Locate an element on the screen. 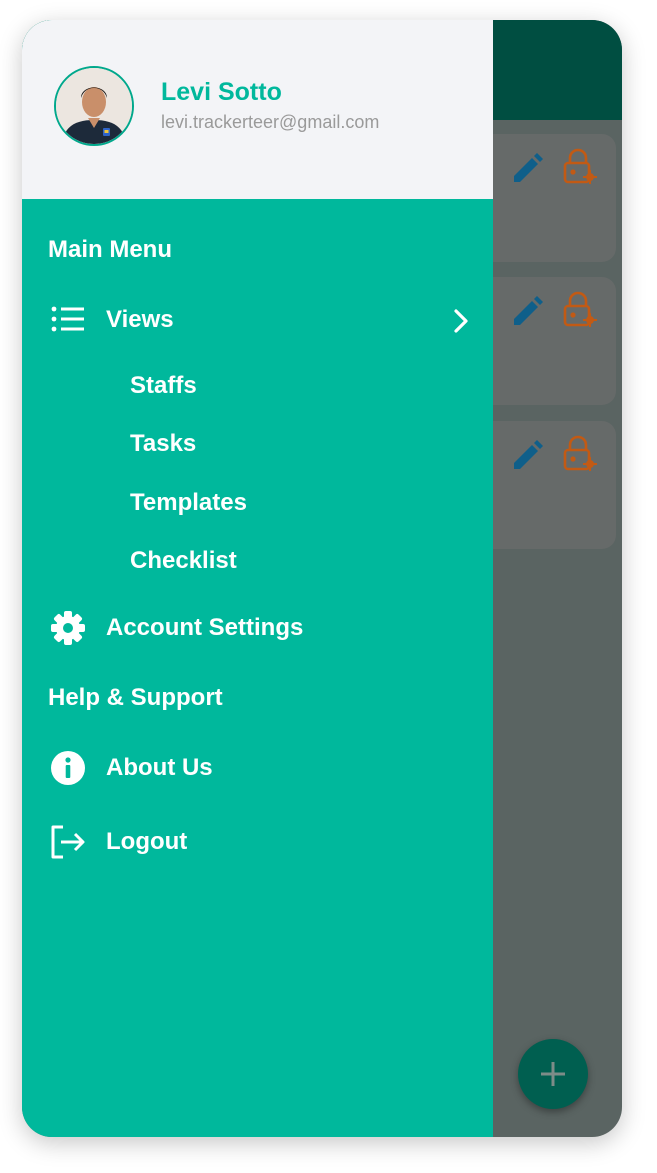 The image size is (657, 1173). section-title: Main Menu is located at coordinates (110, 249).